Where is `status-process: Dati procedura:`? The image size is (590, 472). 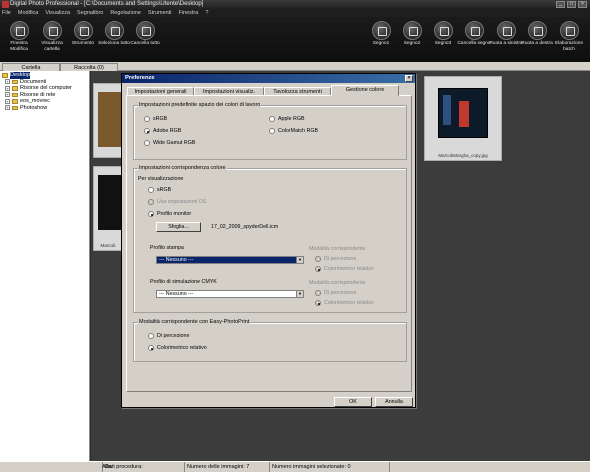 status-process: Dati procedura: is located at coordinates (144, 467).